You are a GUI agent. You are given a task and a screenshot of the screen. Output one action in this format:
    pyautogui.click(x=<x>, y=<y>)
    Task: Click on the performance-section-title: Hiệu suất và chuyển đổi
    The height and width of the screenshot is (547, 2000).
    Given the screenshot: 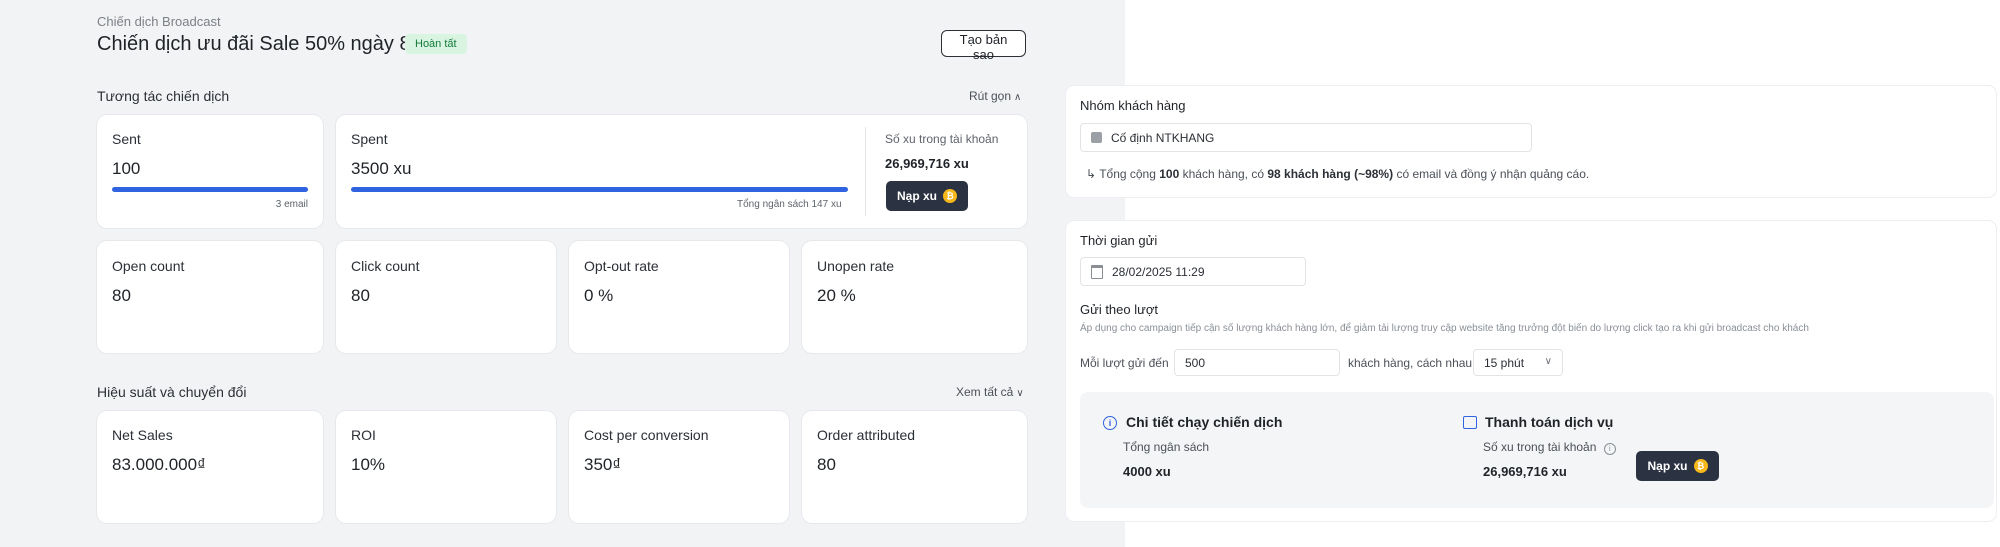 What is the action you would take?
    pyautogui.click(x=172, y=392)
    